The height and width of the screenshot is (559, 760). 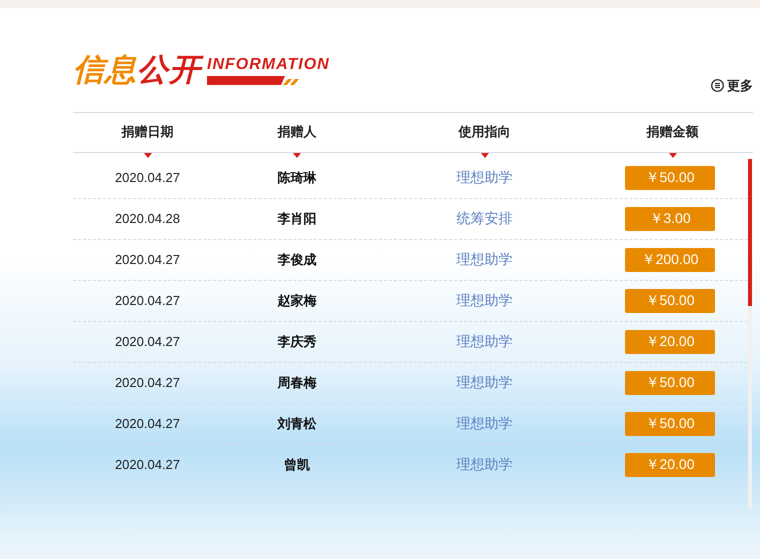 What do you see at coordinates (268, 65) in the screenshot?
I see `section-subtitle: INFORMATION` at bounding box center [268, 65].